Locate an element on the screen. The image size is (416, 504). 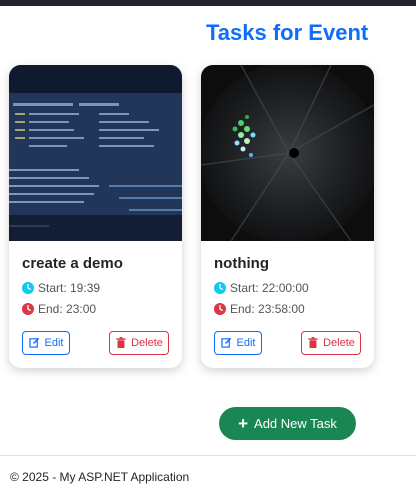
task-end-text: End: 23:58:00 is located at coordinates (267, 309).